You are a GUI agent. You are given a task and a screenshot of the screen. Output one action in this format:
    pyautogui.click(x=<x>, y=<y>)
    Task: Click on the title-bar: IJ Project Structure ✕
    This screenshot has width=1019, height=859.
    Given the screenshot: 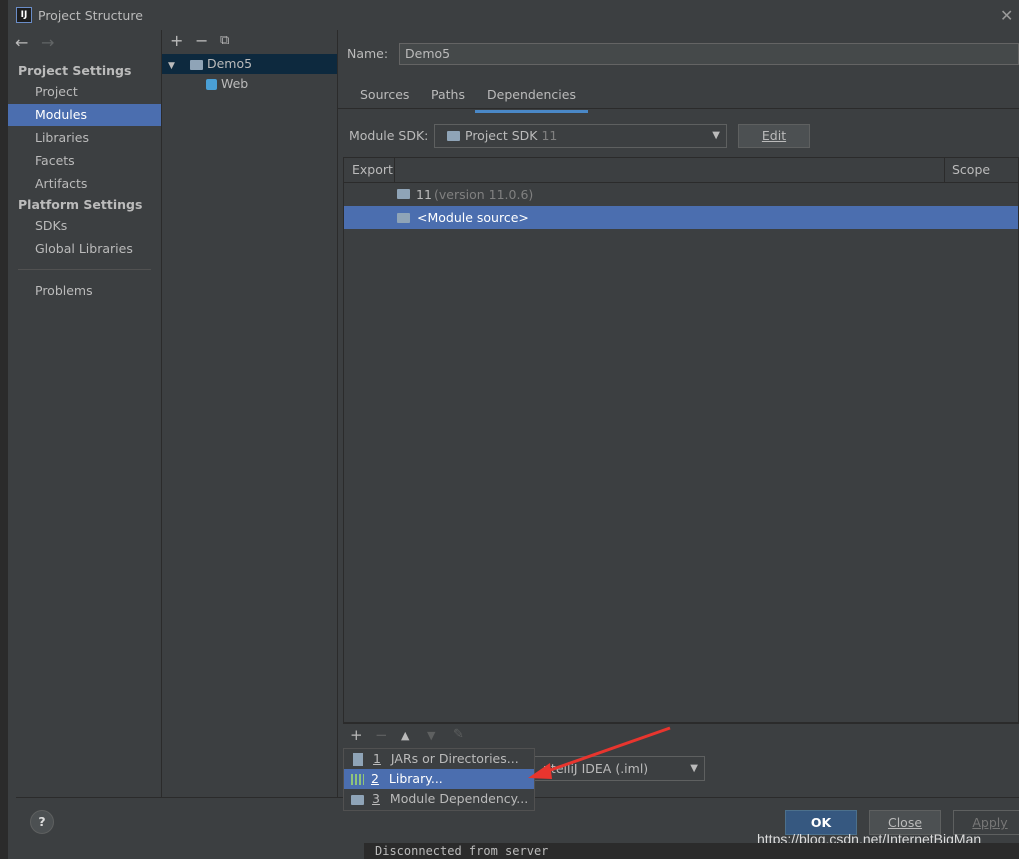 What is the action you would take?
    pyautogui.click(x=513, y=15)
    